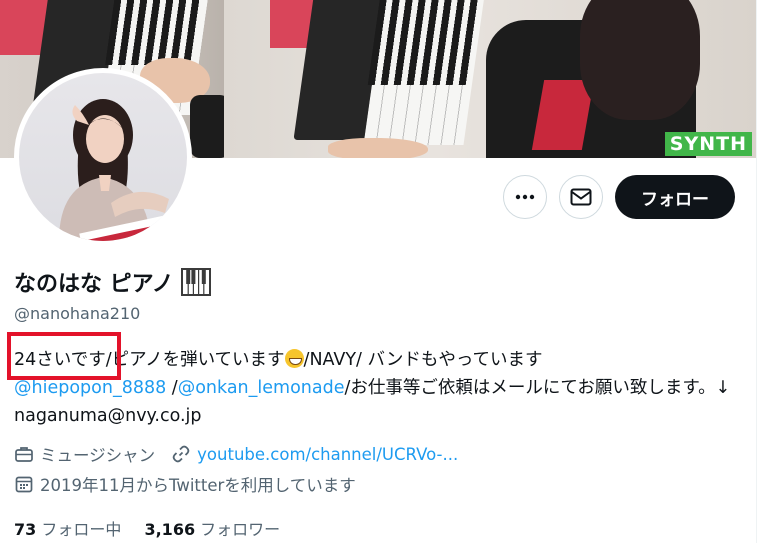 The height and width of the screenshot is (543, 780). Describe the element at coordinates (181, 454) in the screenshot. I see `link-icon` at that location.